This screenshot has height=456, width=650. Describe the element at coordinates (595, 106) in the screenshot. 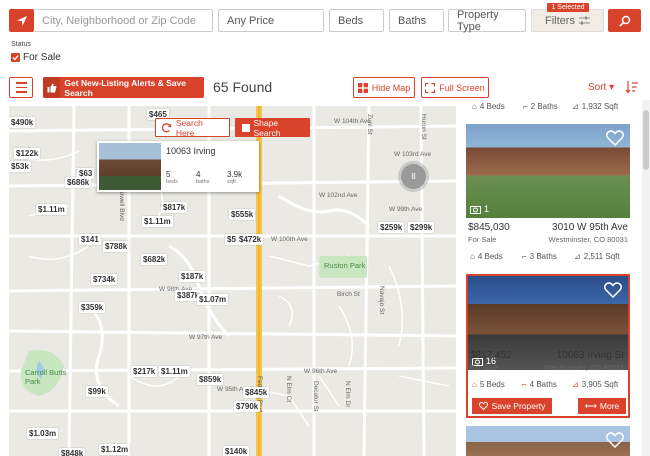

I see `listing-sqft: ⊿ 1,932 Sqft` at that location.